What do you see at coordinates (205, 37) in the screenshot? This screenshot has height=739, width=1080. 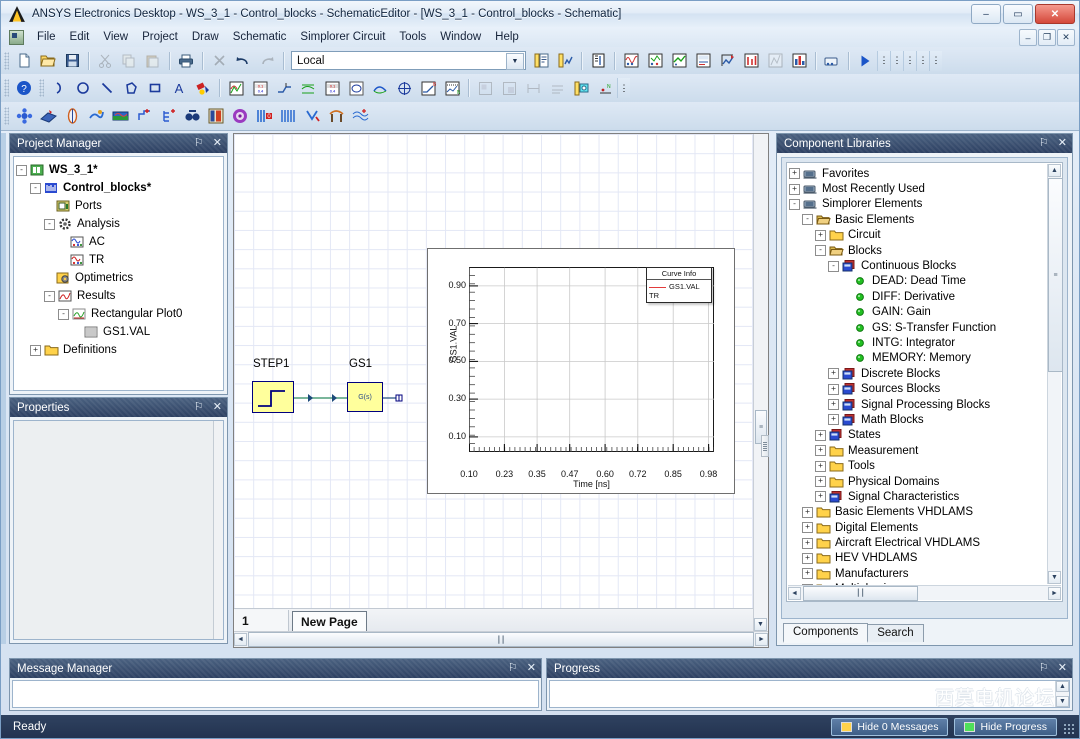 I see `menu-item-draw: Draw` at bounding box center [205, 37].